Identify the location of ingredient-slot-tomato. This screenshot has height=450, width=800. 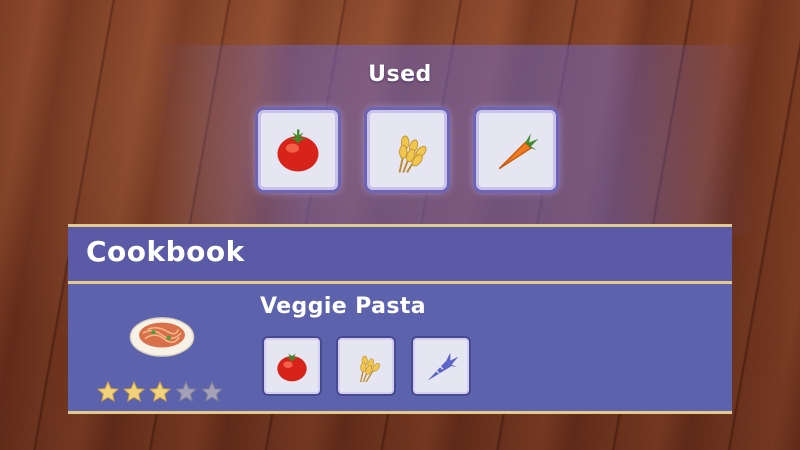
(292, 366).